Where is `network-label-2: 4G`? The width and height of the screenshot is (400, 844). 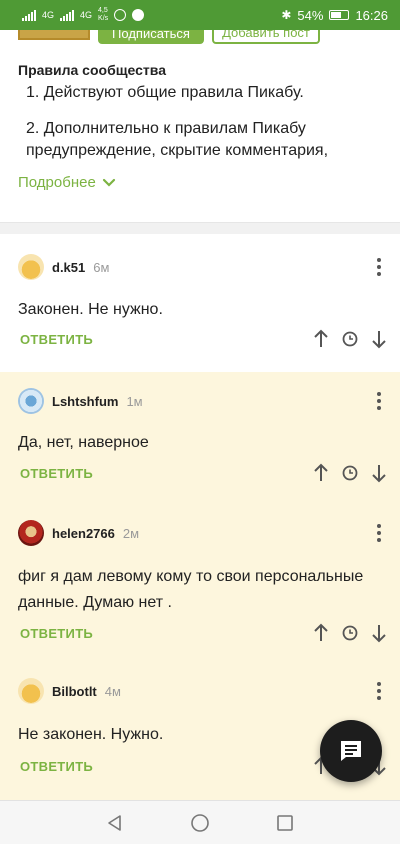
network-label-2: 4G is located at coordinates (86, 15).